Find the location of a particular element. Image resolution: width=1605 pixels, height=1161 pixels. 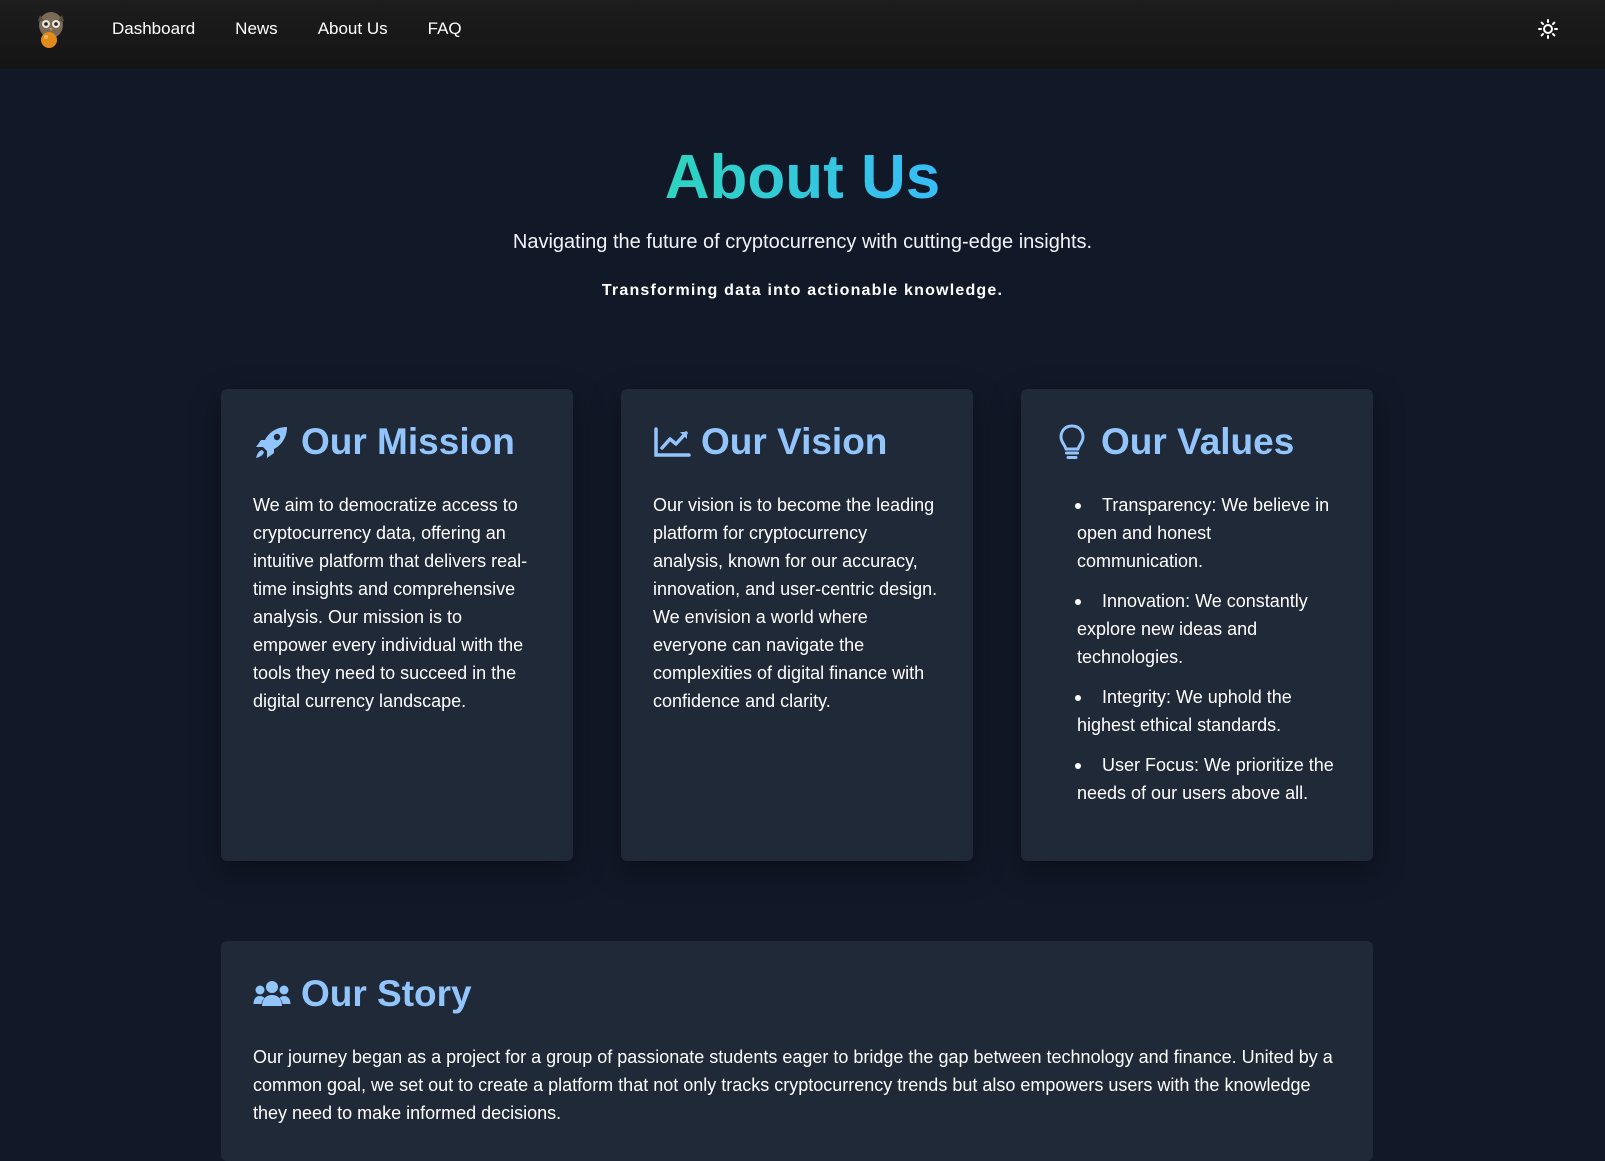

story-title: Our Story is located at coordinates (386, 993).